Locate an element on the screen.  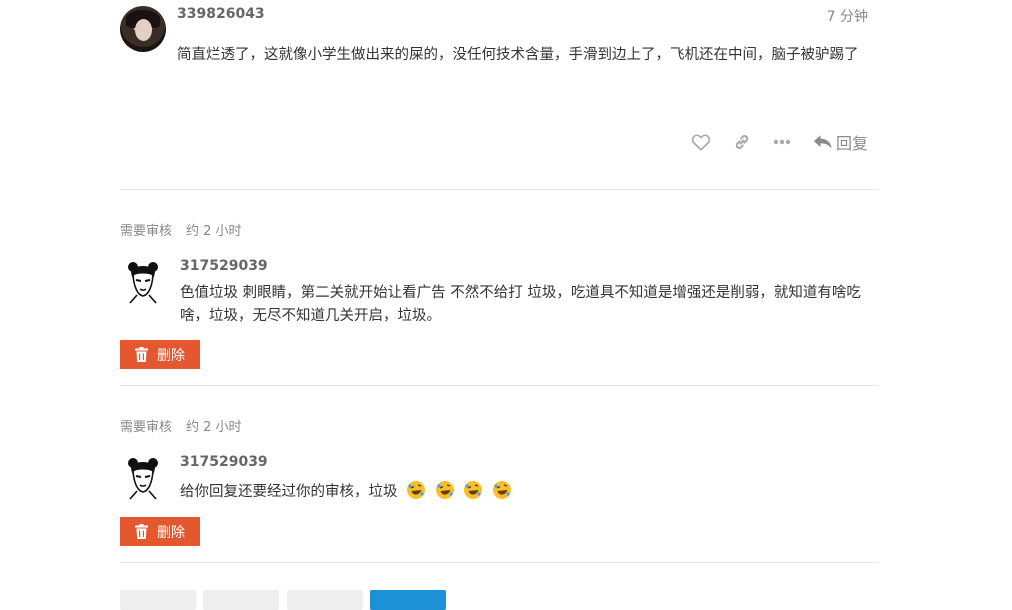
toolbar-primary-button is located at coordinates (408, 600).